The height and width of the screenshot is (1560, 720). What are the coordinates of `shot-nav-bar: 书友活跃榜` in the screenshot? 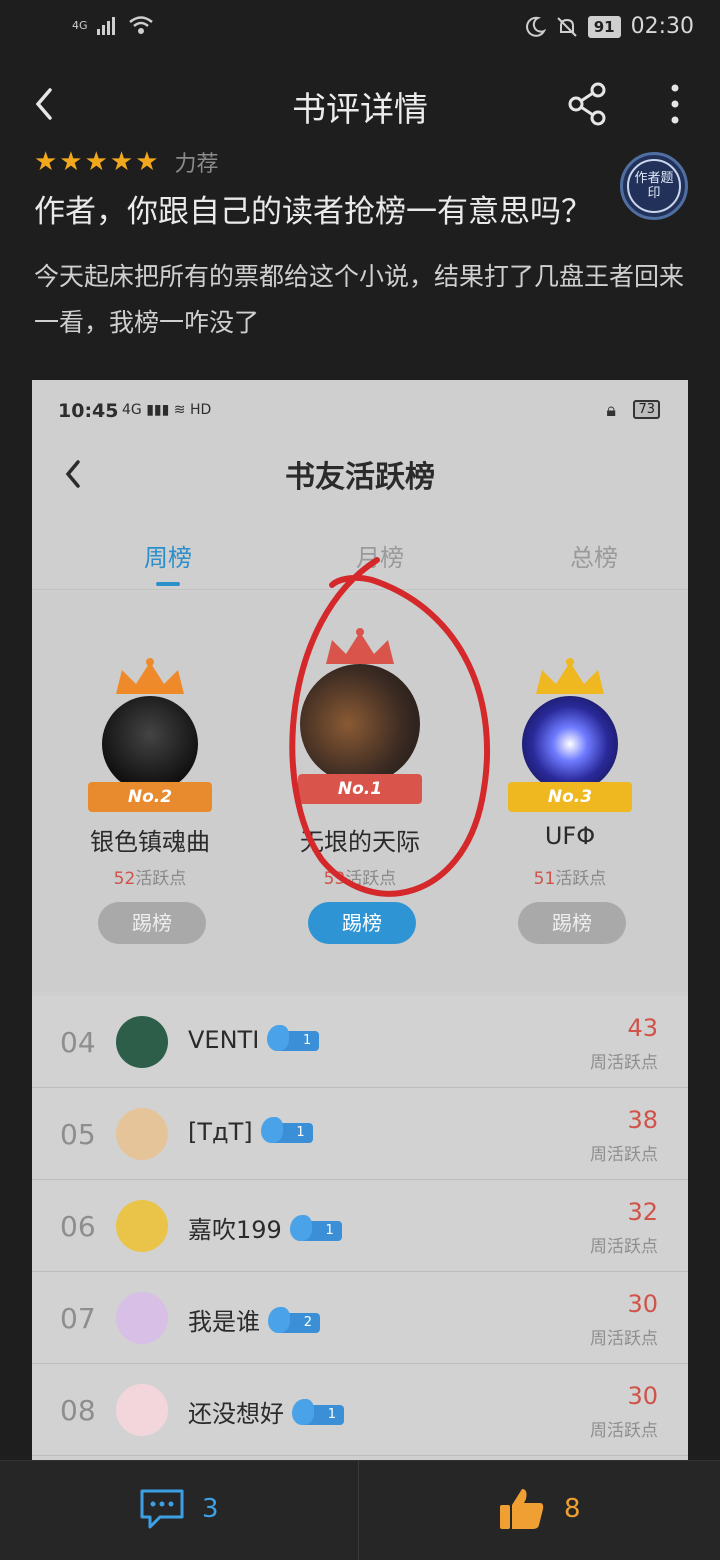 It's located at (360, 473).